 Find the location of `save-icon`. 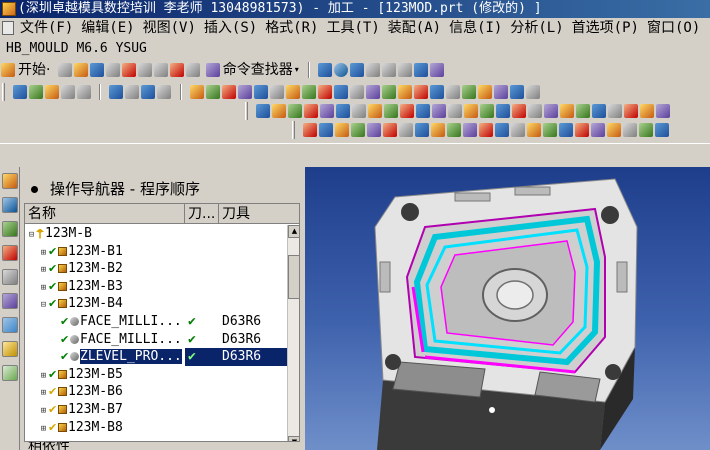

save-icon is located at coordinates (96, 70).